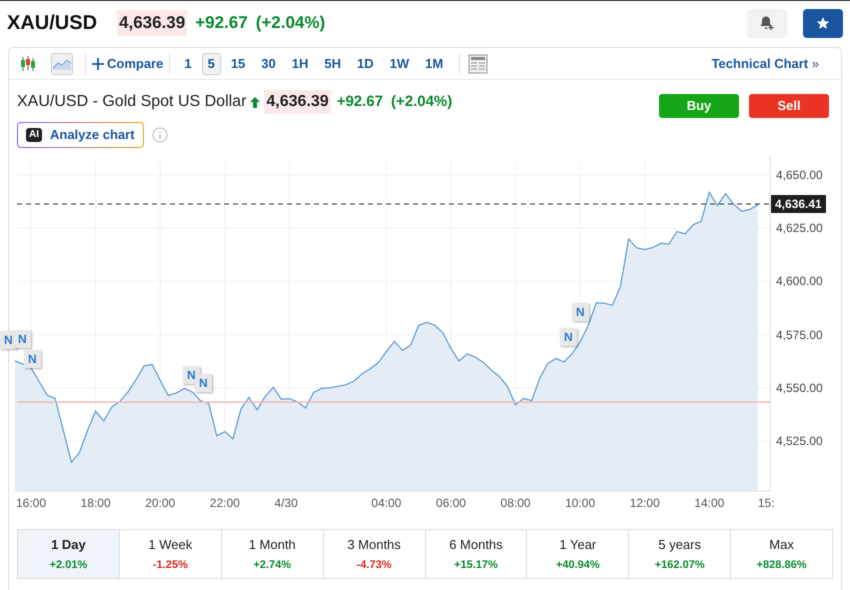  Describe the element at coordinates (160, 503) in the screenshot. I see `x-axis-label: 20:00` at that location.